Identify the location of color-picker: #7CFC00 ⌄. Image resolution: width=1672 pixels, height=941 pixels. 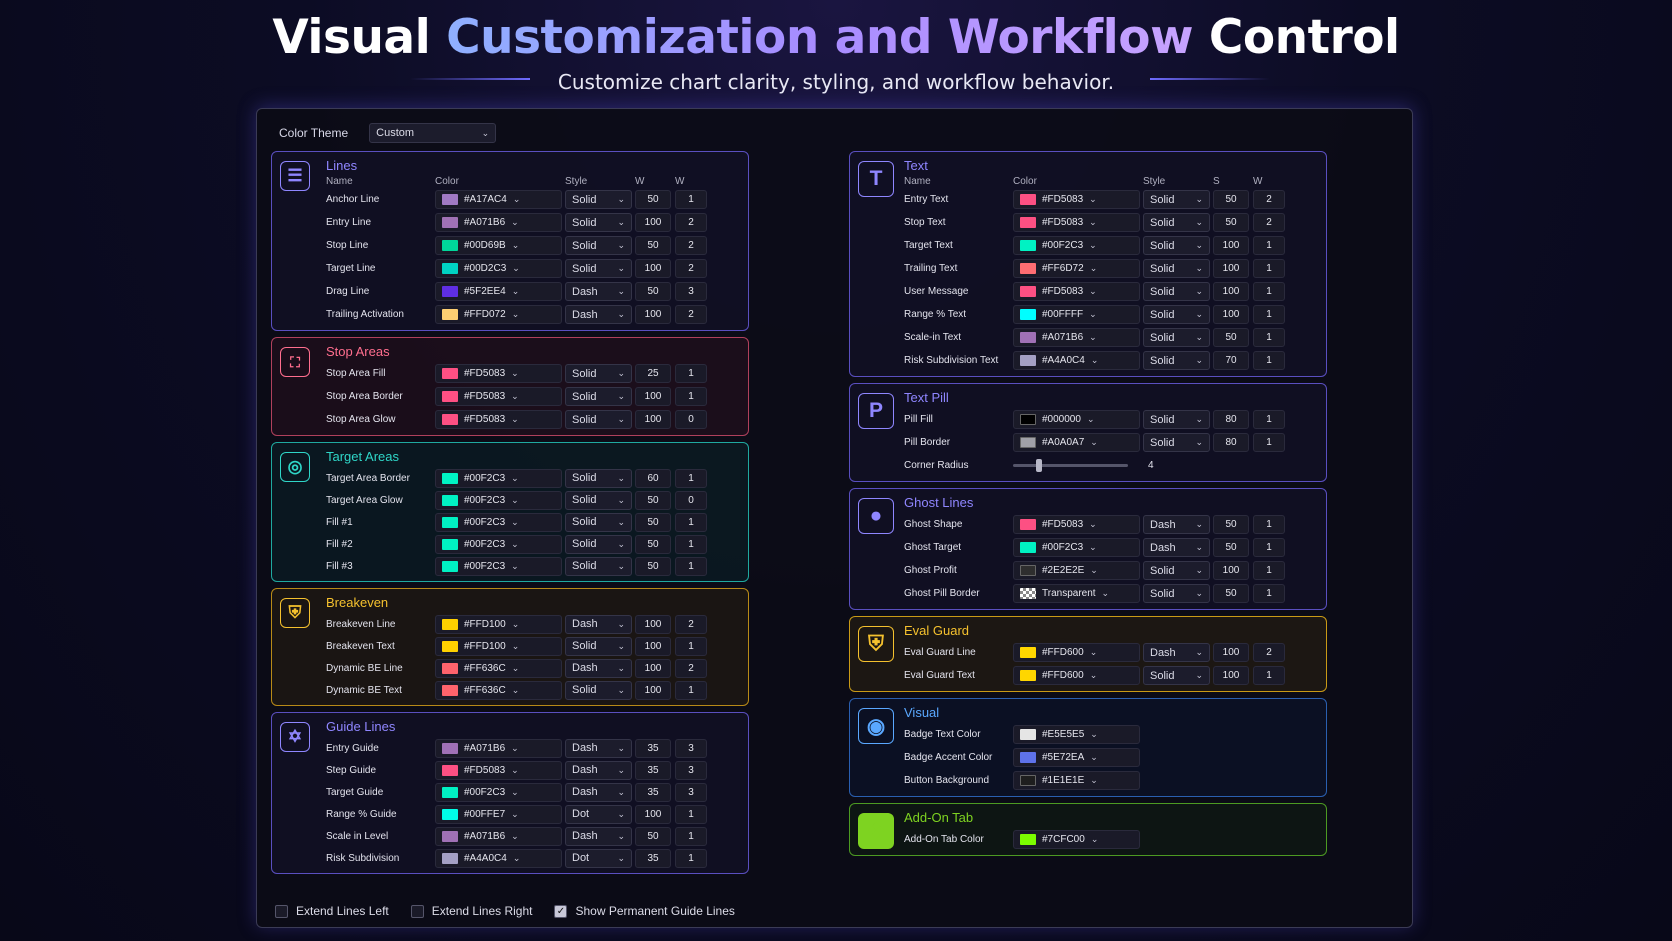
(1076, 839).